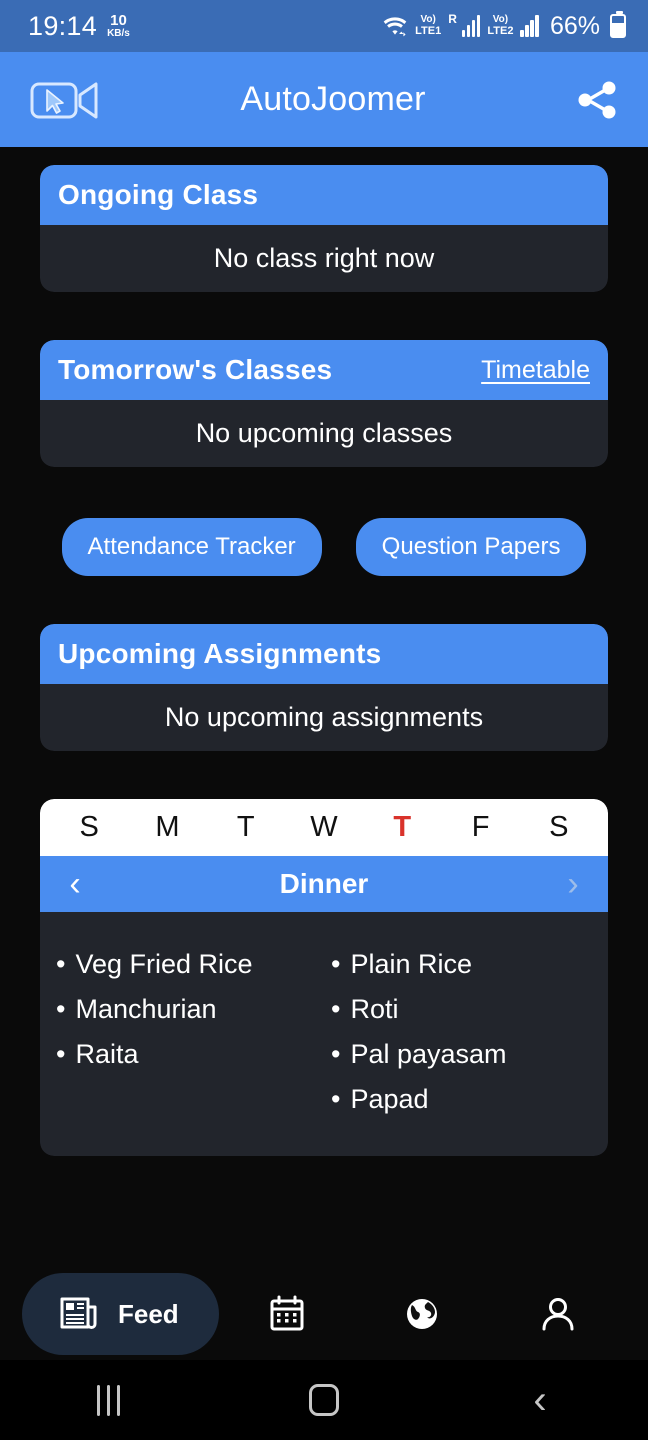 The height and width of the screenshot is (1440, 648). Describe the element at coordinates (107, 1054) in the screenshot. I see `menu-item-label: Raita` at that location.